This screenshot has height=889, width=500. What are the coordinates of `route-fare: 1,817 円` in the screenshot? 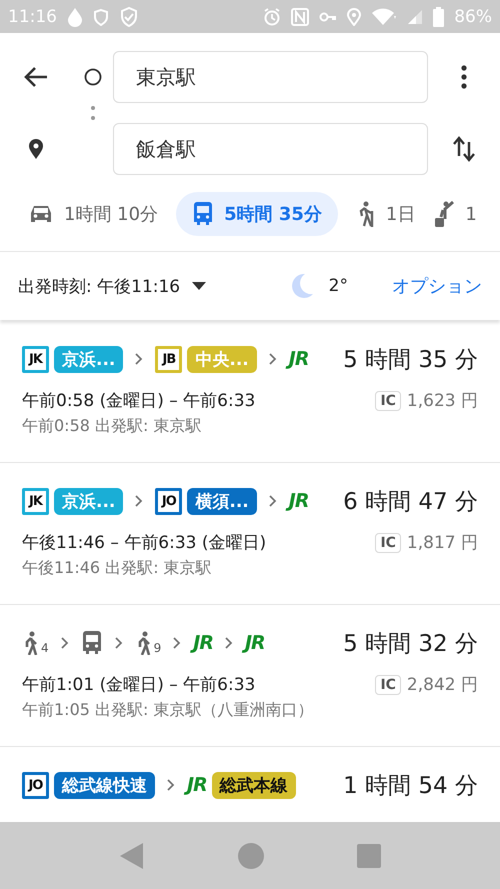 It's located at (442, 543).